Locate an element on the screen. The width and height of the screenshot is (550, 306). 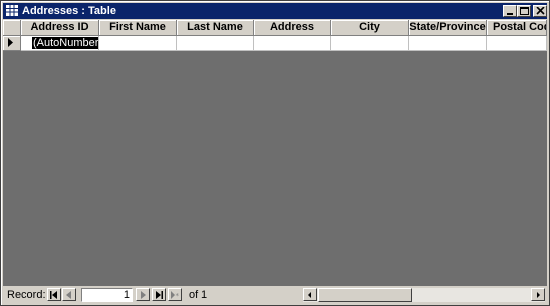
current-record-field: 1 is located at coordinates (107, 295).